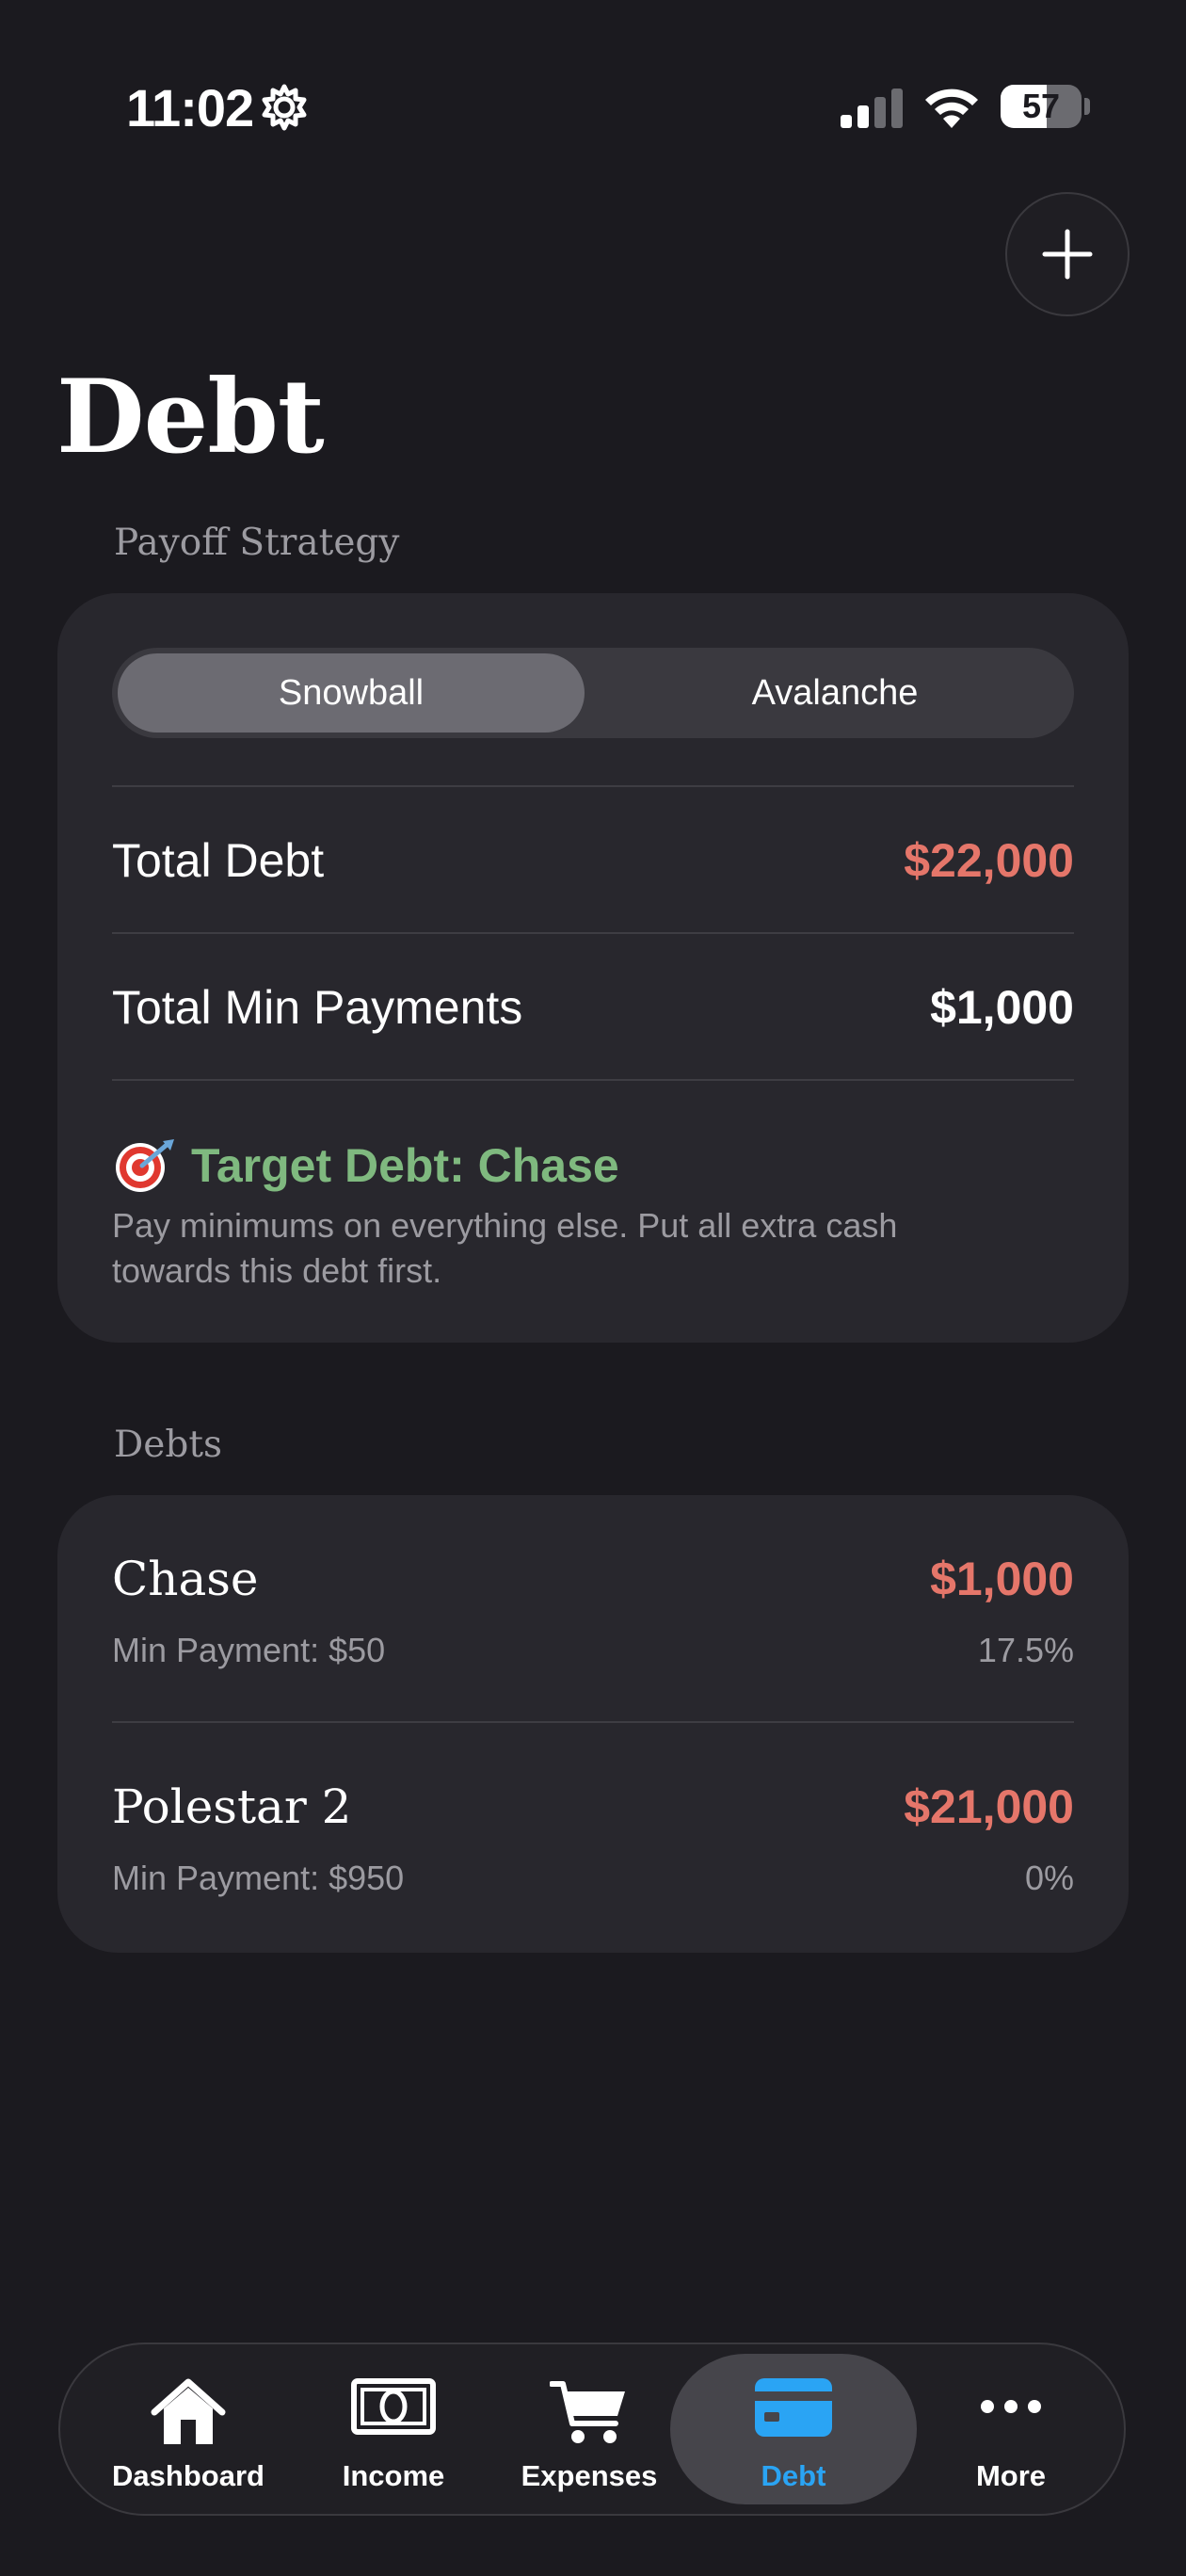 The height and width of the screenshot is (2576, 1186). Describe the element at coordinates (793, 2475) in the screenshot. I see `tab-label: Debt` at that location.